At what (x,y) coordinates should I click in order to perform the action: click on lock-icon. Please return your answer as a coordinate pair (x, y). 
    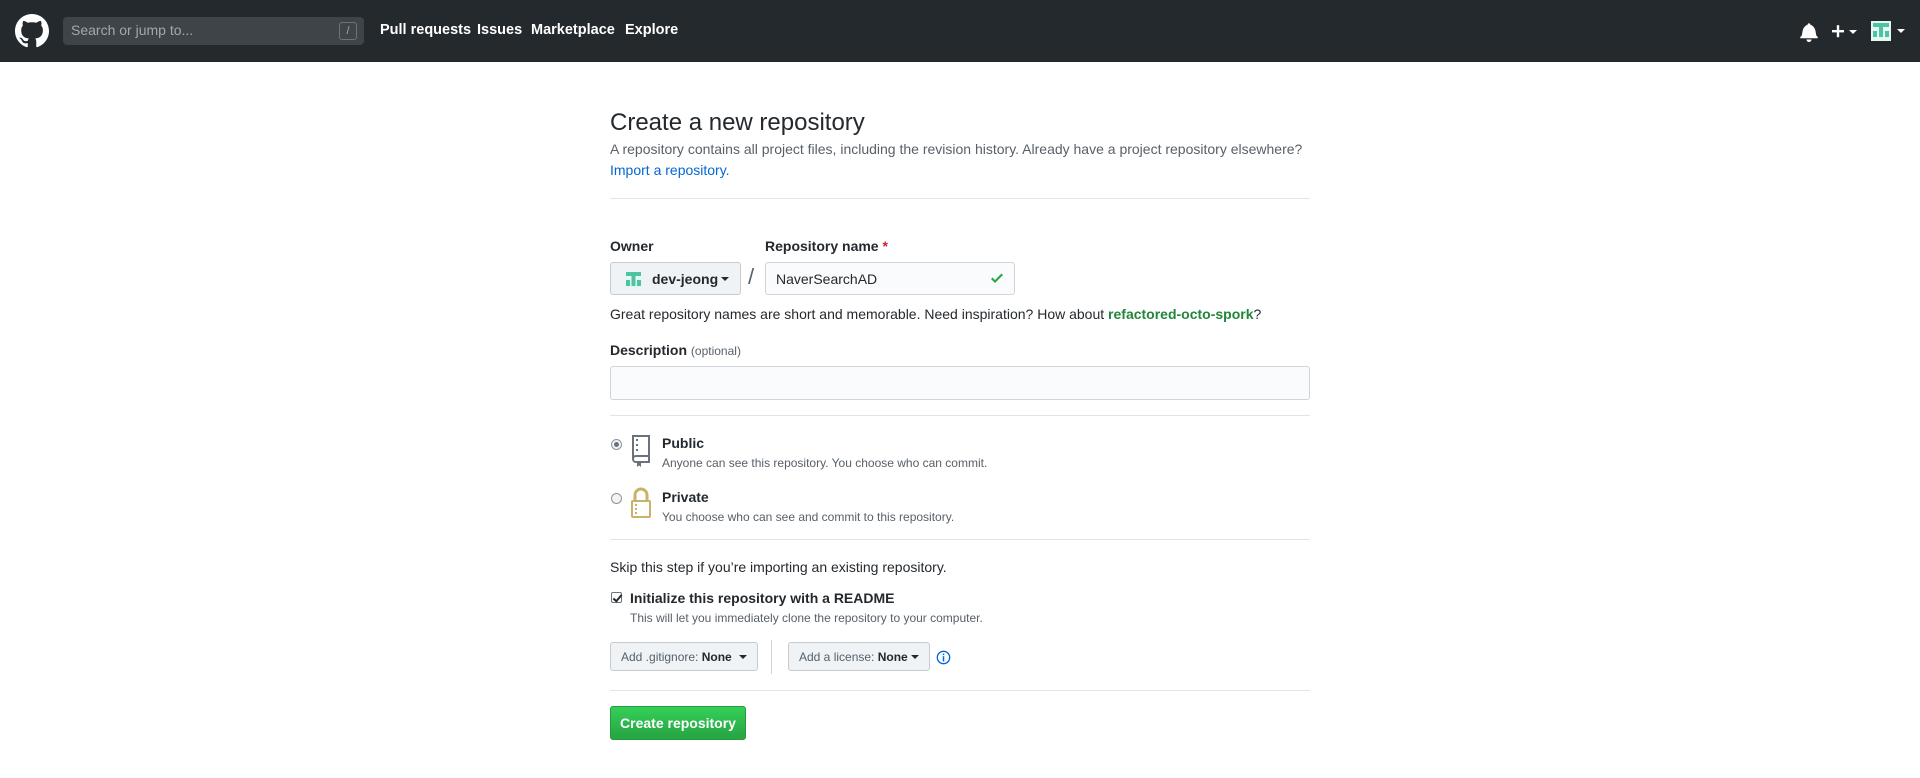
    Looking at the image, I should click on (641, 502).